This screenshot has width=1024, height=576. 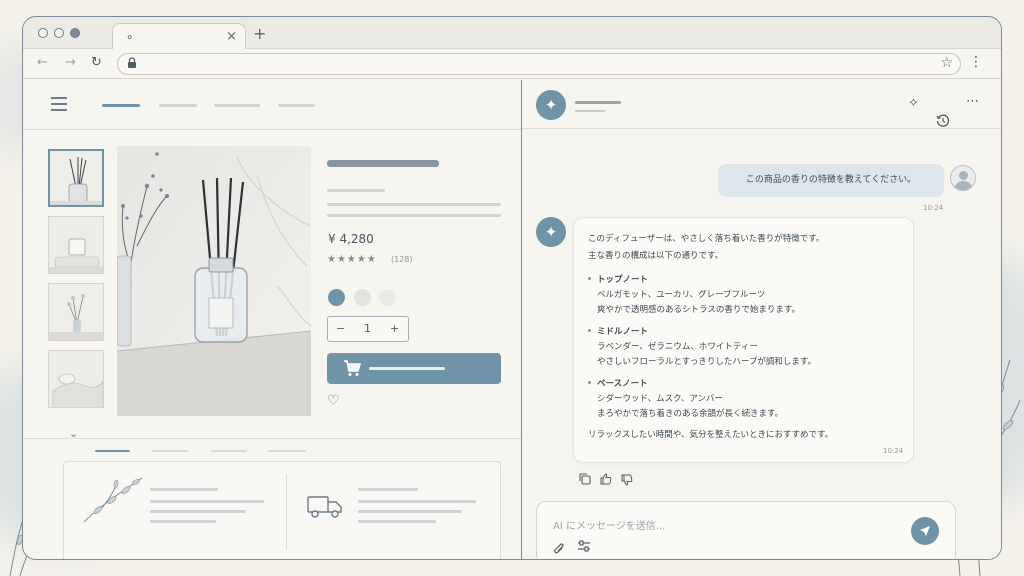 I want to click on send-icon, so click(x=925, y=531).